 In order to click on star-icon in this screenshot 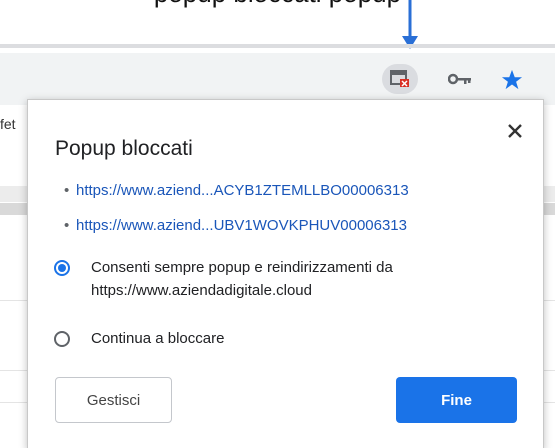, I will do `click(512, 79)`.